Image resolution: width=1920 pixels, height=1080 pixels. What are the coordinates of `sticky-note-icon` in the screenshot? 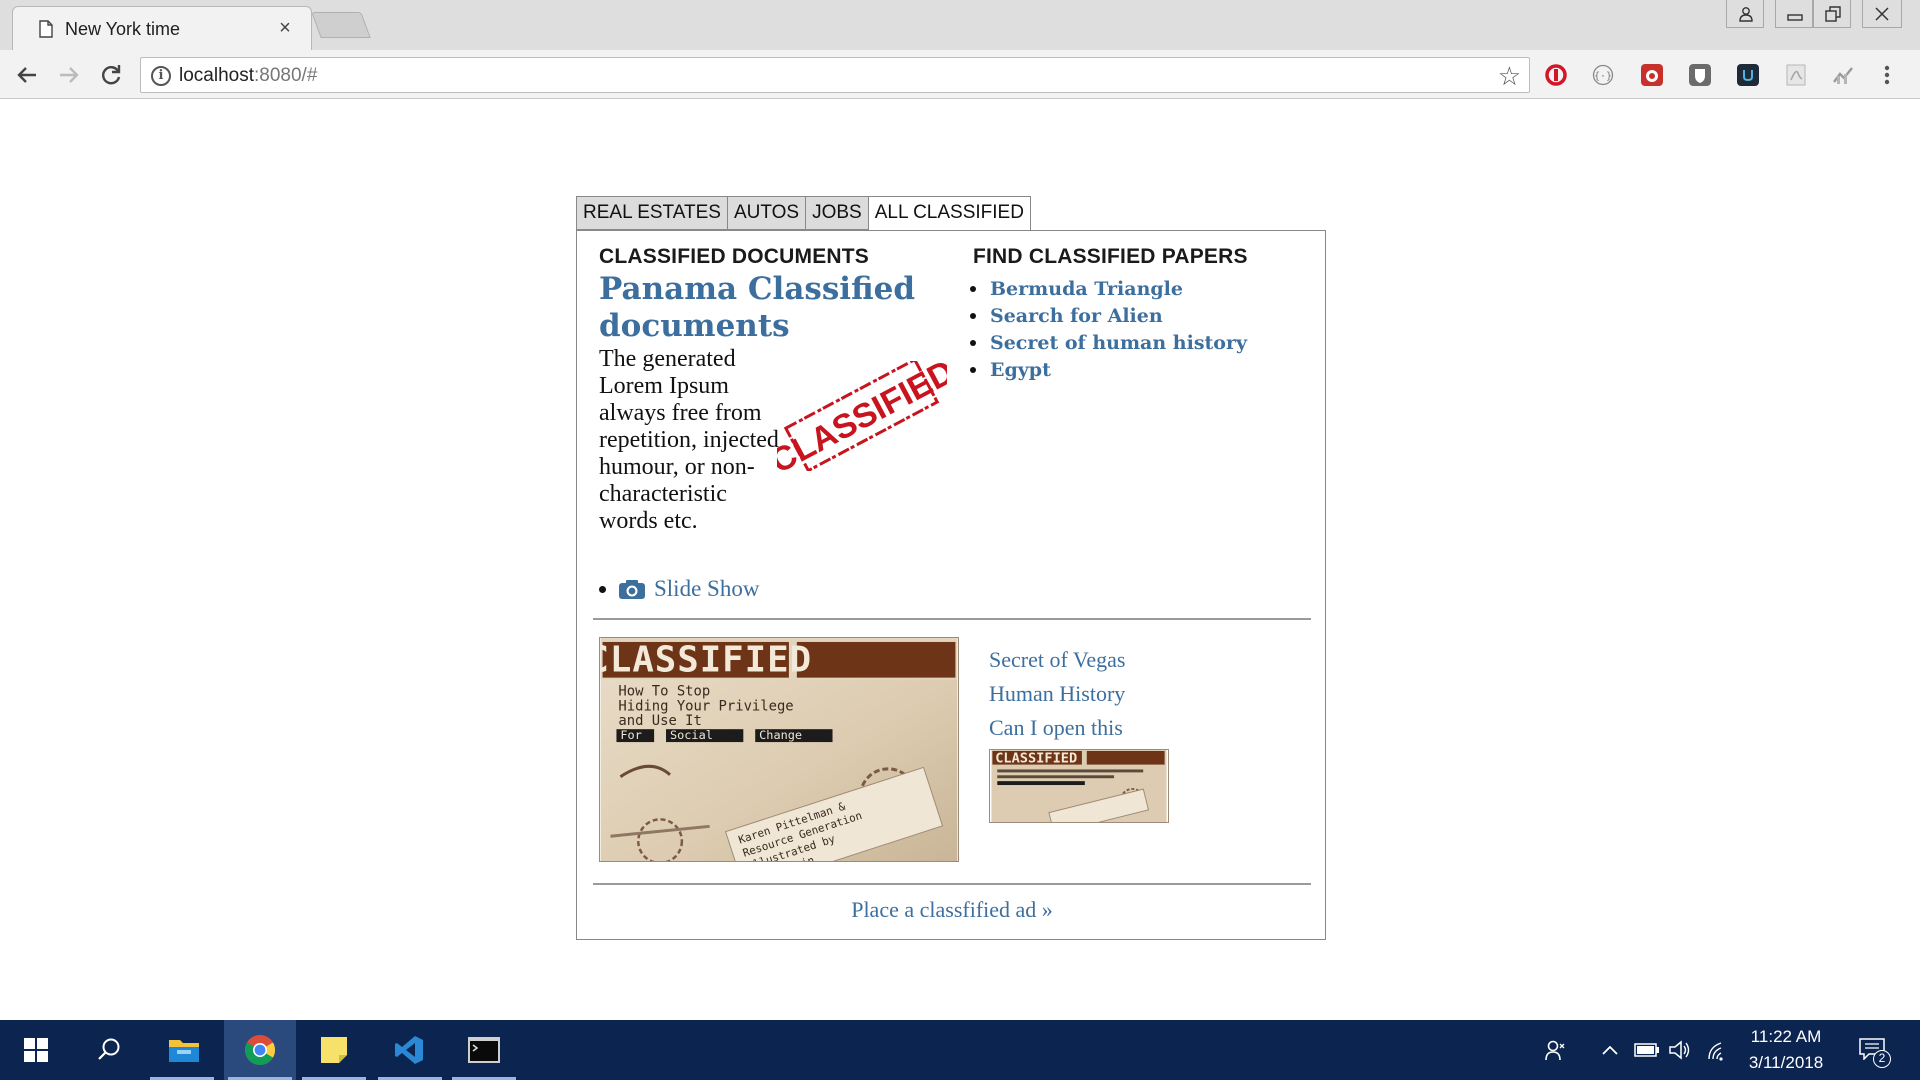 It's located at (334, 1050).